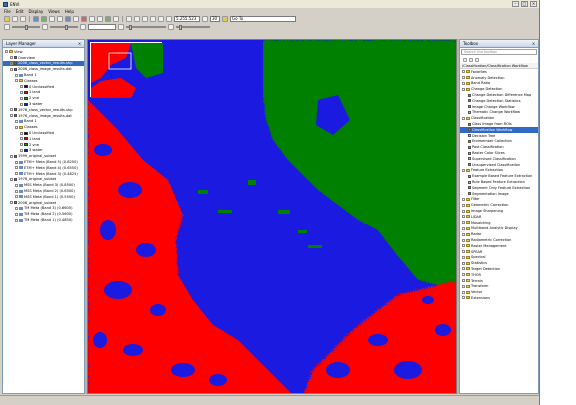 The width and height of the screenshot is (576, 405). What do you see at coordinates (79, 43) in the screenshot?
I see `close-icon: ×` at bounding box center [79, 43].